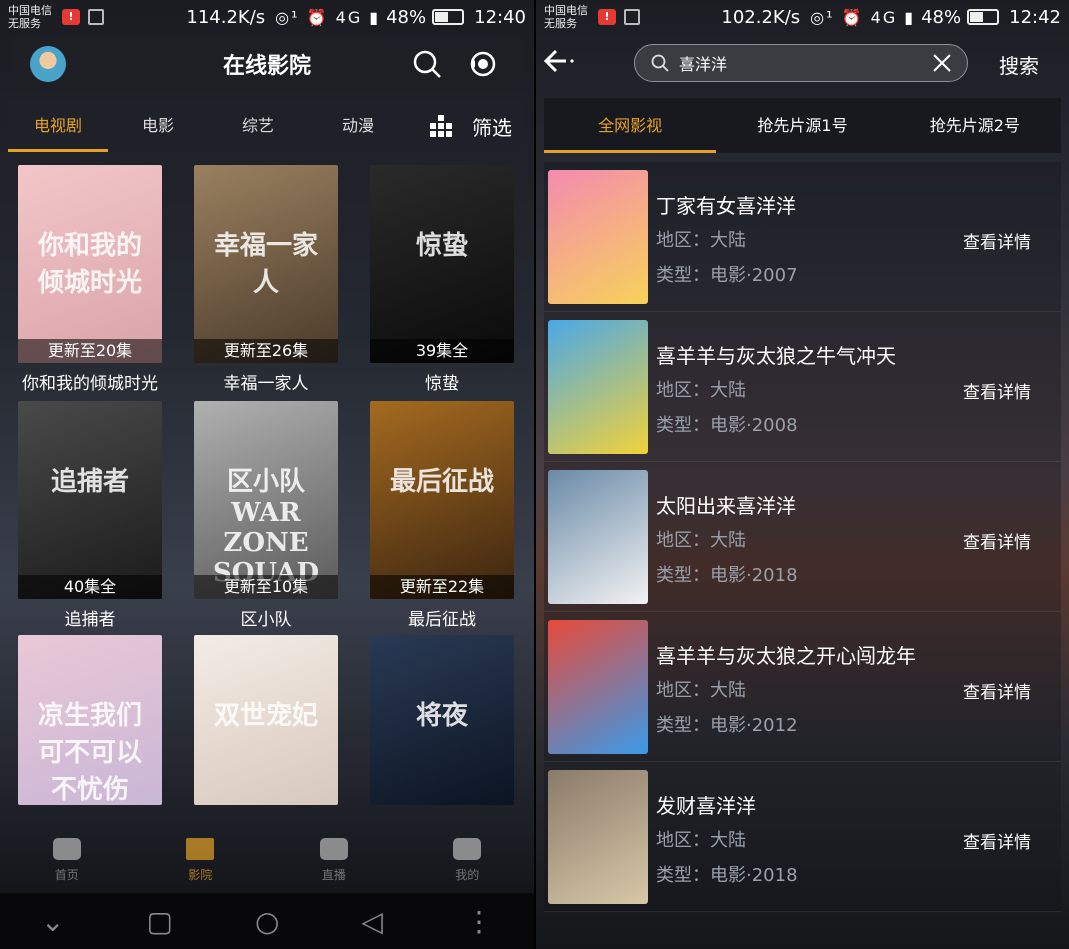 The image size is (1069, 949). What do you see at coordinates (267, 17) in the screenshot?
I see `status-bar: 中国电信 无服务 ! 114.2K/s ◎¹ ⏰ 4G ▮ 48% 12:40` at bounding box center [267, 17].